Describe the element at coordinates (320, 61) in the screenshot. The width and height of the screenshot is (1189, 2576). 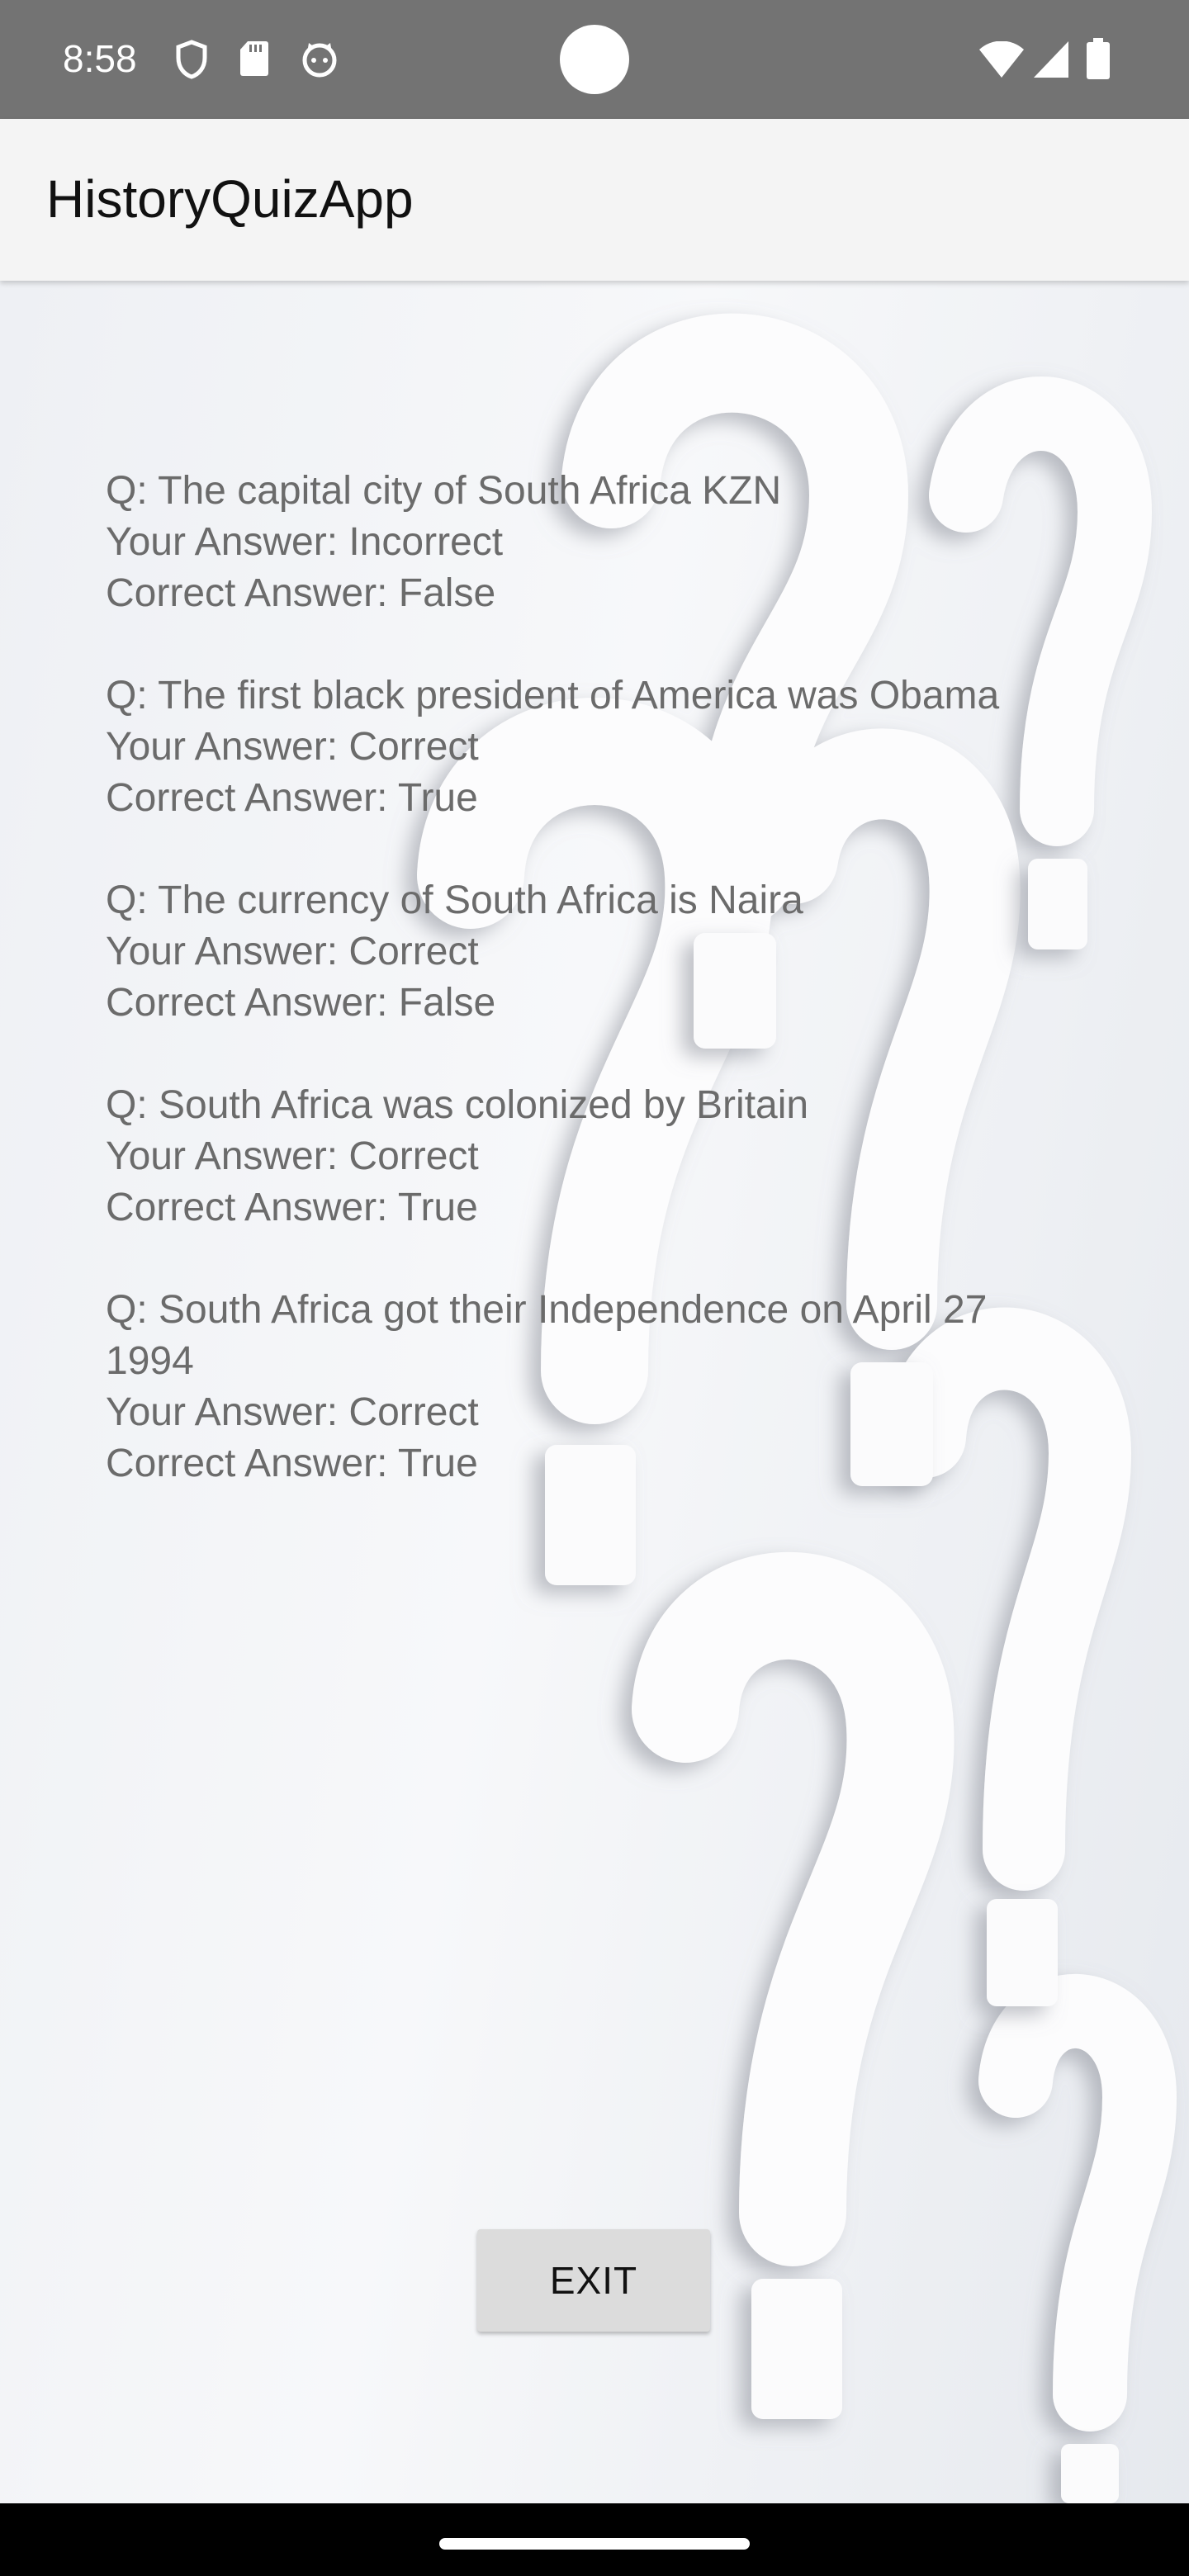
I see `cat-face-icon` at that location.